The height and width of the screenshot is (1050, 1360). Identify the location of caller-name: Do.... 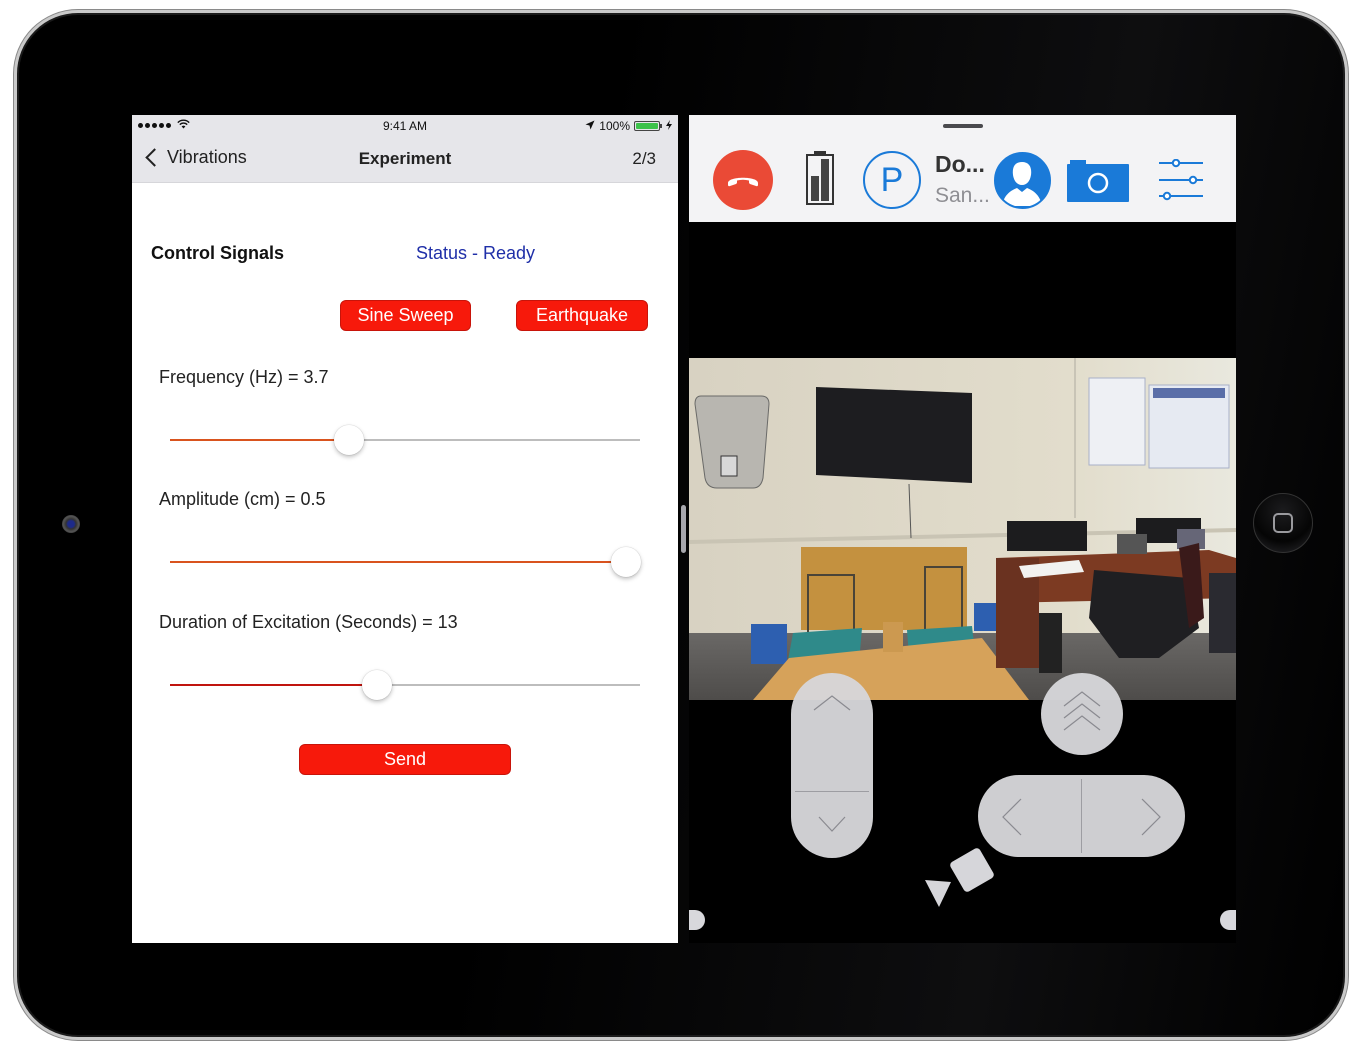
(960, 164).